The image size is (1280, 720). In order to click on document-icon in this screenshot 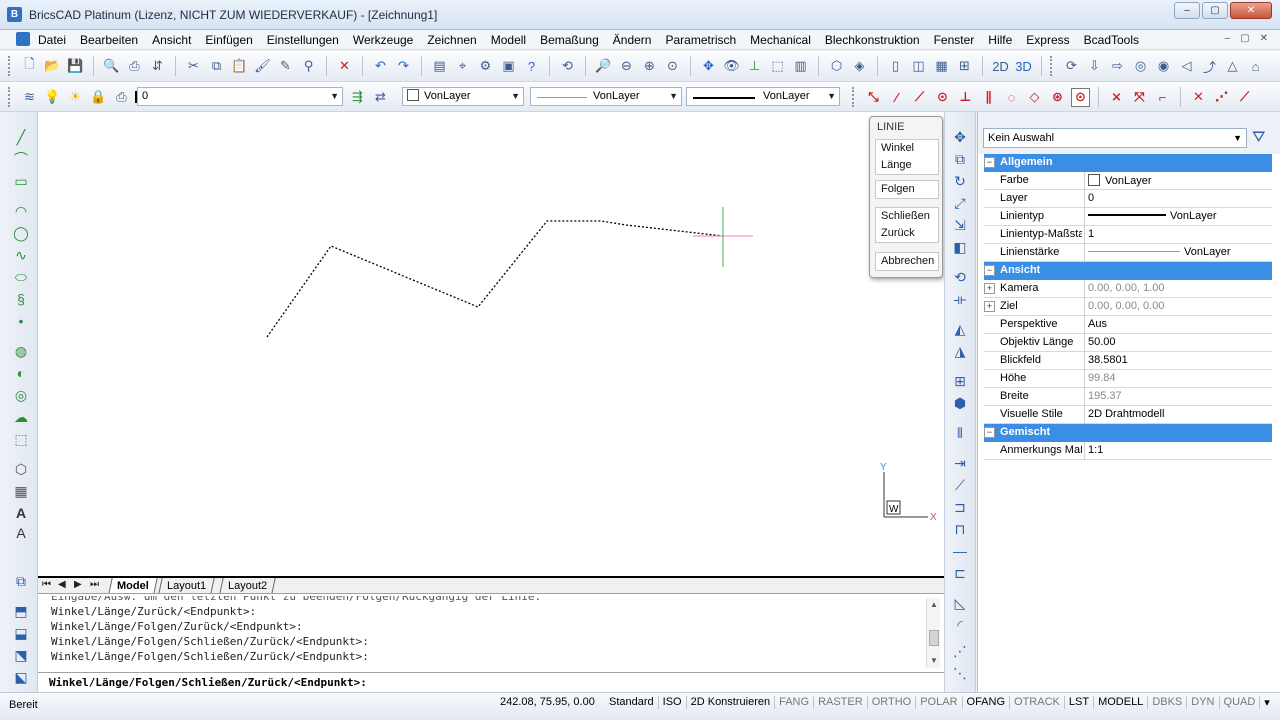, I will do `click(23, 39)`.